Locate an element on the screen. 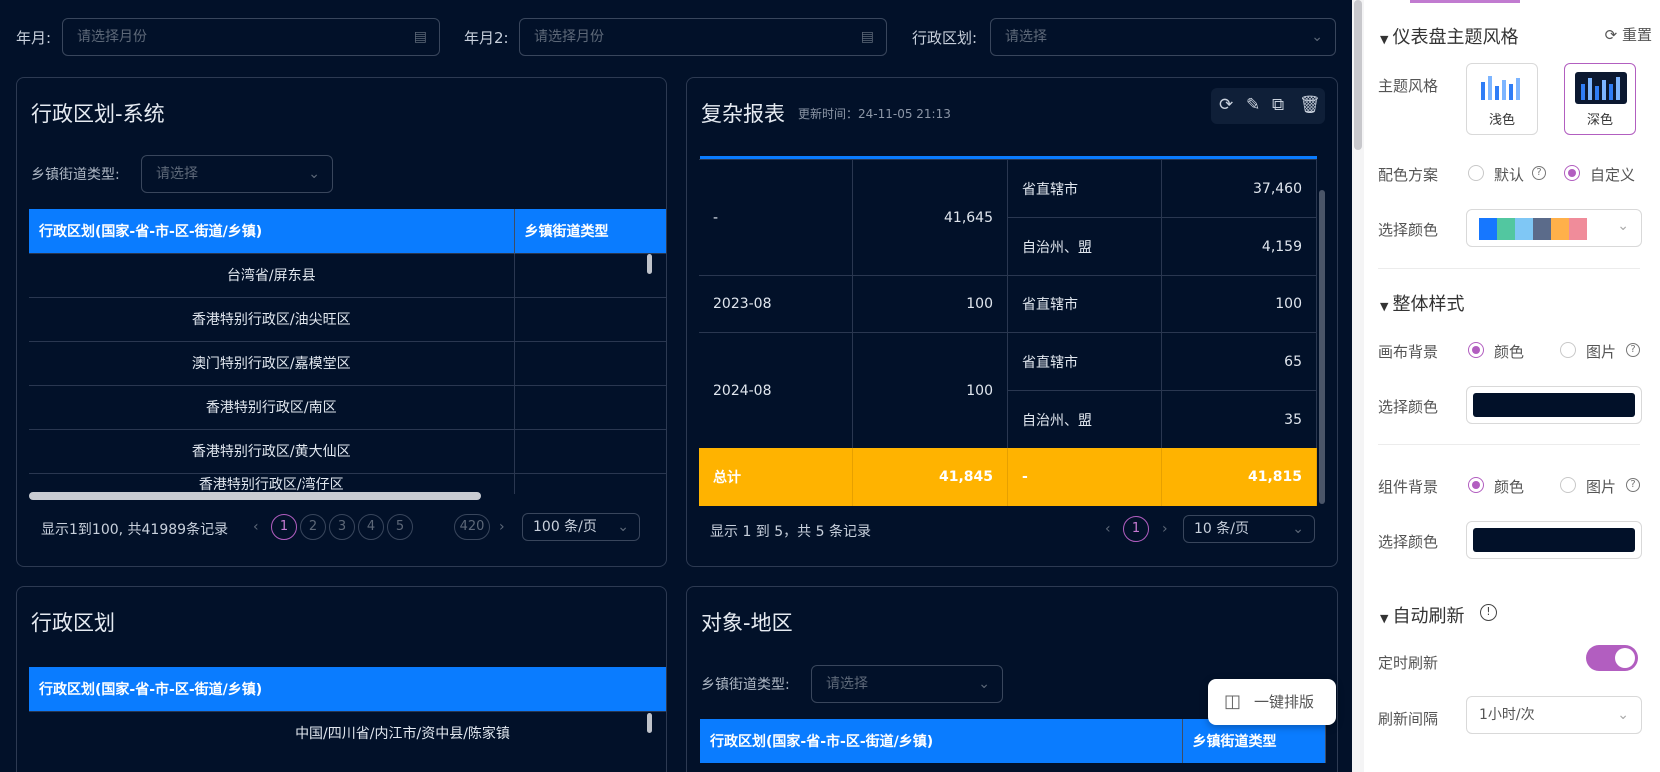 This screenshot has height=772, width=1660. scheme-custom-radio is located at coordinates (1572, 173).